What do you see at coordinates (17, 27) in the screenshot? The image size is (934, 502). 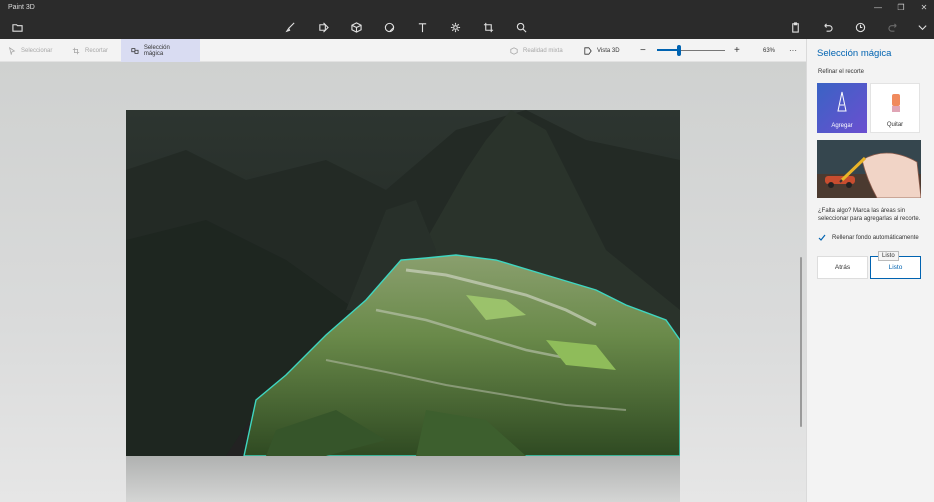 I see `folder-icon` at bounding box center [17, 27].